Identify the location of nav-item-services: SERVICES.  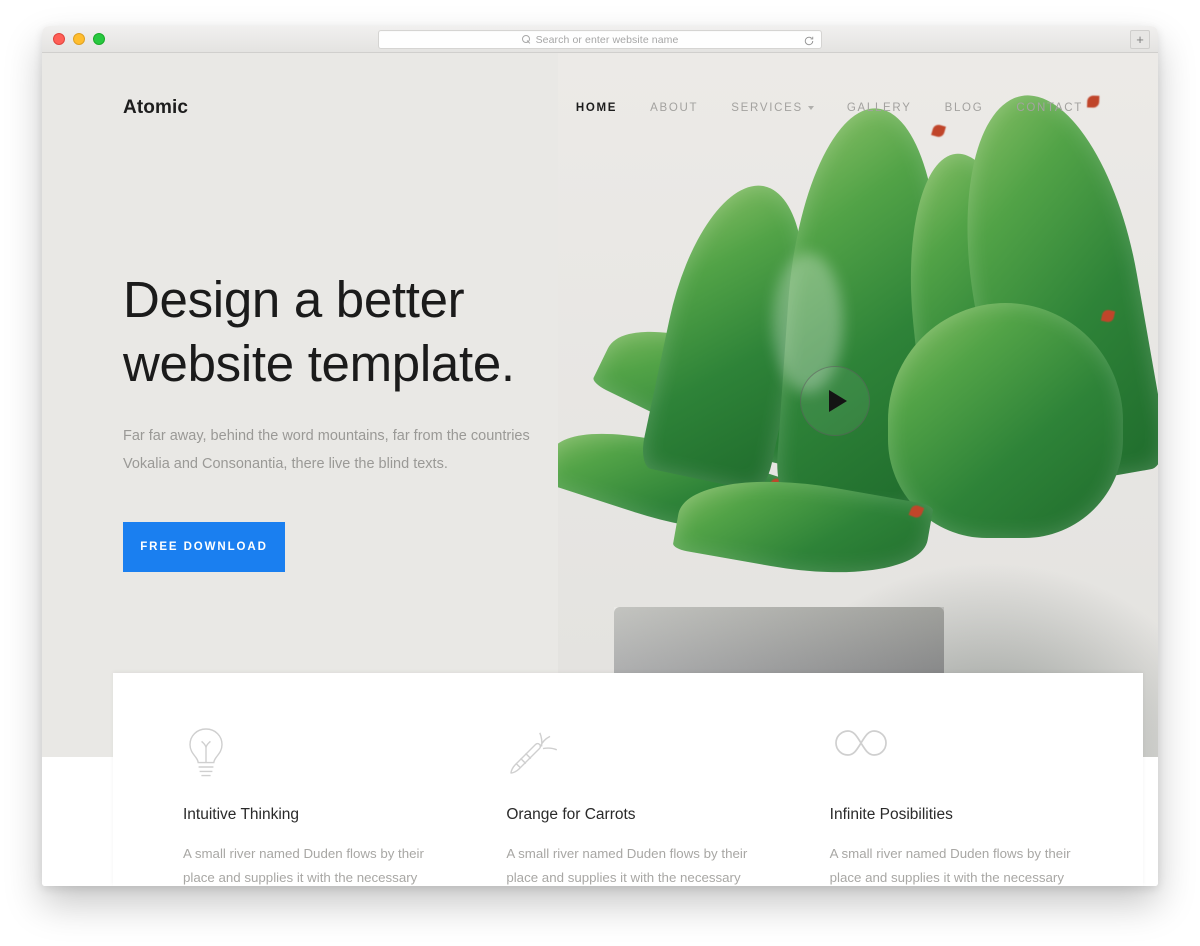
(772, 108).